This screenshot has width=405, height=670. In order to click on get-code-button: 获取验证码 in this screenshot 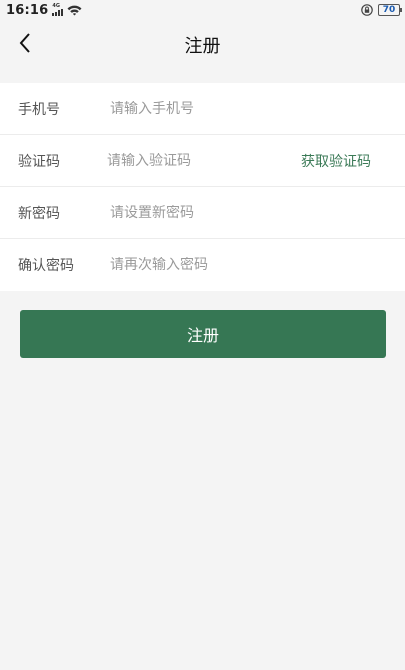, I will do `click(336, 161)`.